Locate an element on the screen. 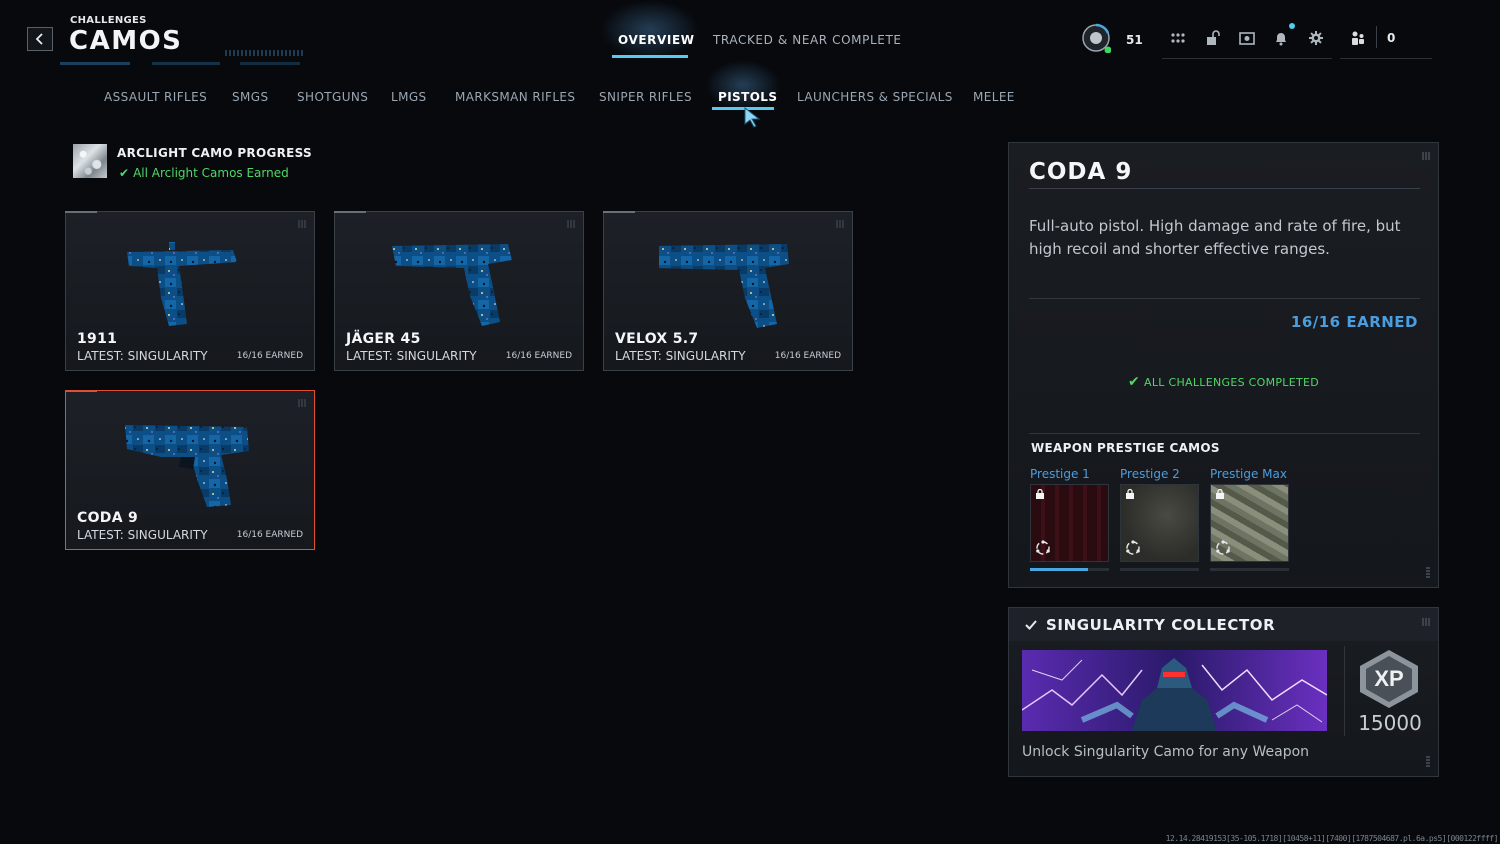 This screenshot has height=844, width=1500. party-count: 0 is located at coordinates (1391, 38).